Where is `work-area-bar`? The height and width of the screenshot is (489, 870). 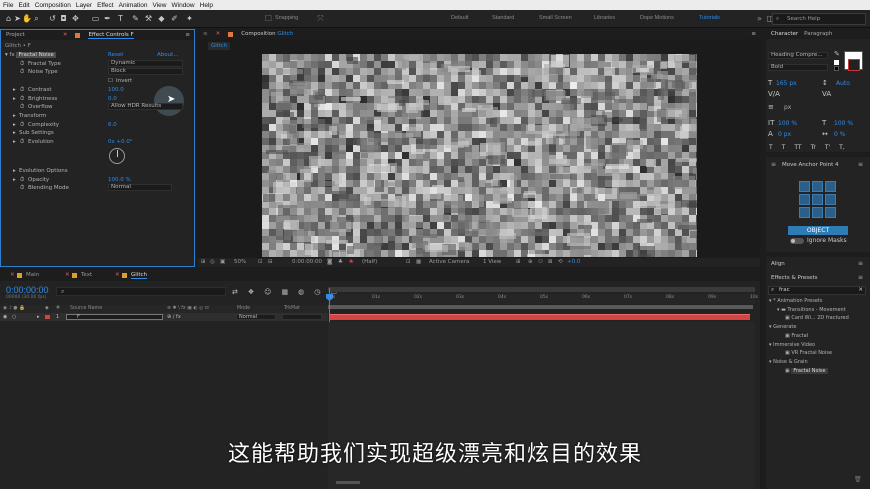 work-area-bar is located at coordinates (540, 307).